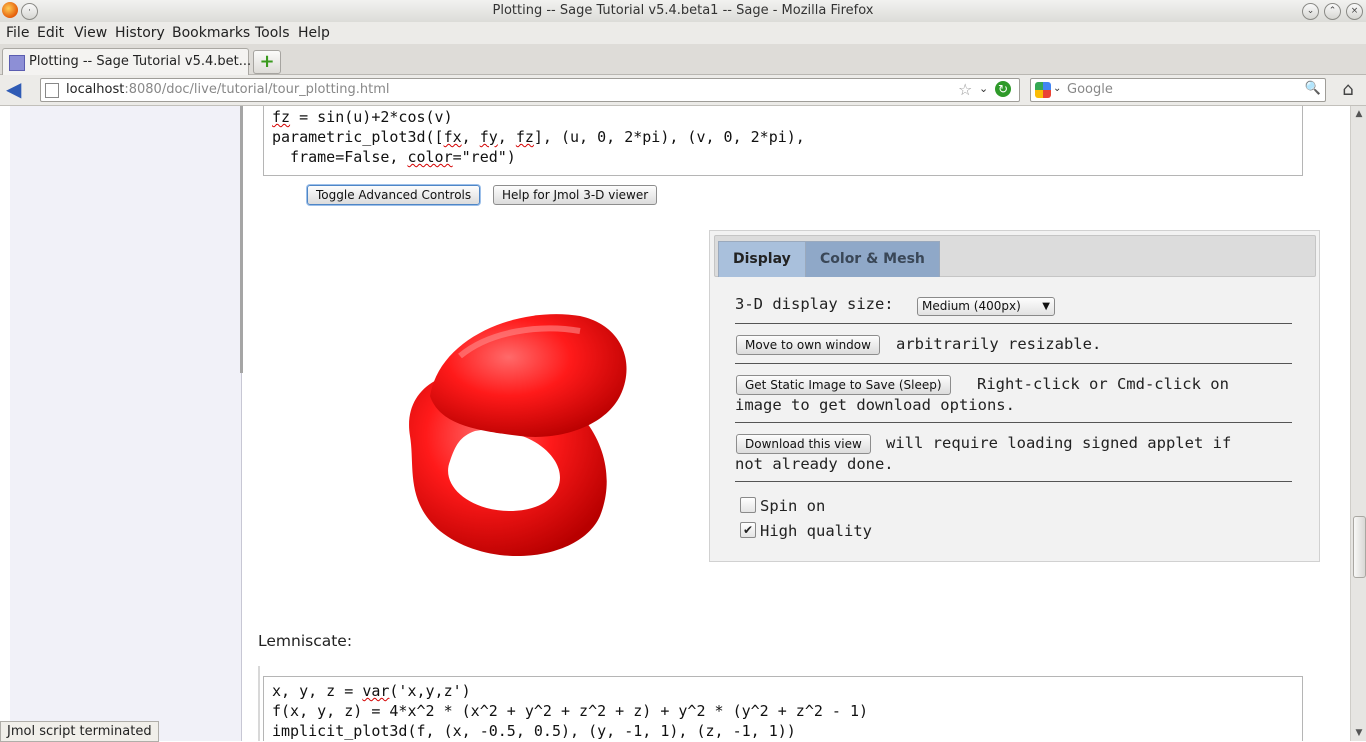 This screenshot has height=742, width=1366. What do you see at coordinates (211, 33) in the screenshot?
I see `menu-bookmarks: Bookmarks` at bounding box center [211, 33].